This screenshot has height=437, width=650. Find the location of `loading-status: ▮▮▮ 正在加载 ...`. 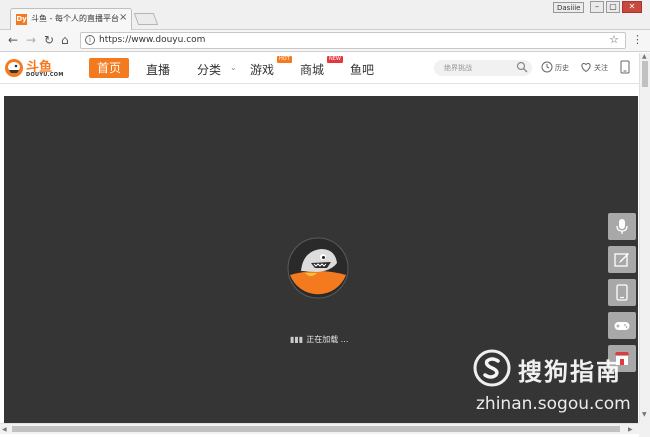

loading-status: ▮▮▮ 正在加载 ... is located at coordinates (319, 339).